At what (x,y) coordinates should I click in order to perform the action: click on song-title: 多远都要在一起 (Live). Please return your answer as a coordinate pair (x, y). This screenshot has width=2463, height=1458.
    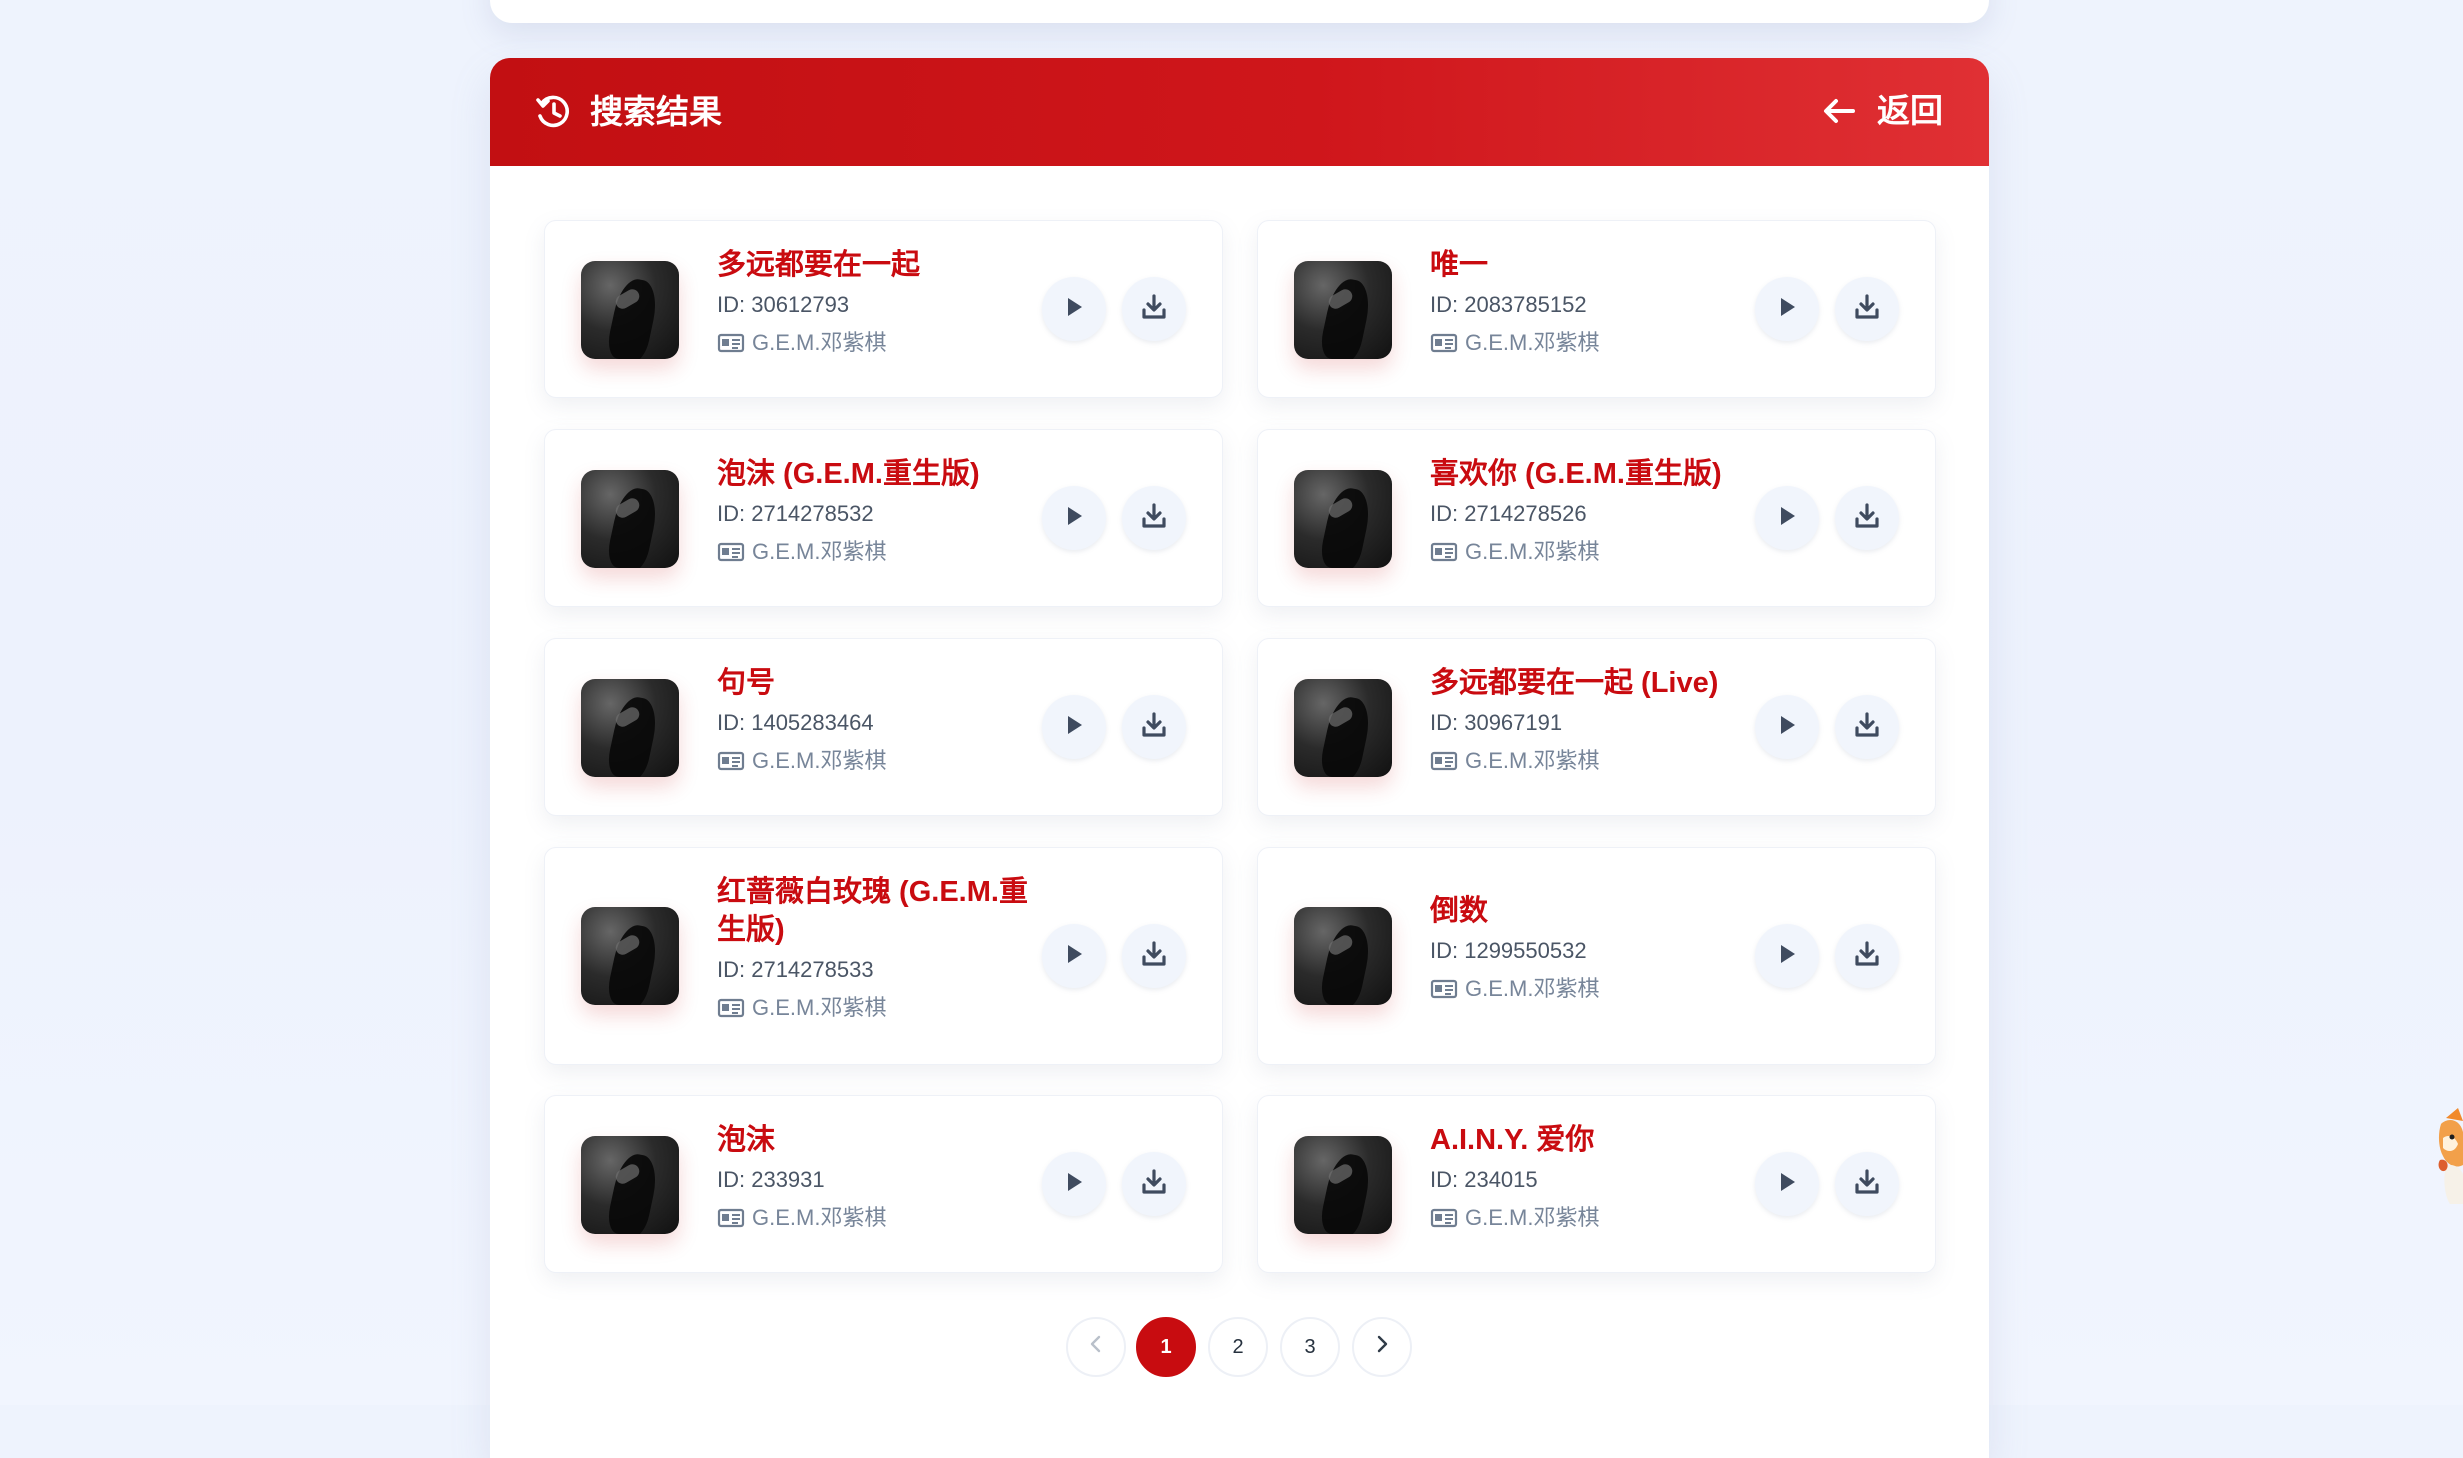
    Looking at the image, I should click on (1595, 683).